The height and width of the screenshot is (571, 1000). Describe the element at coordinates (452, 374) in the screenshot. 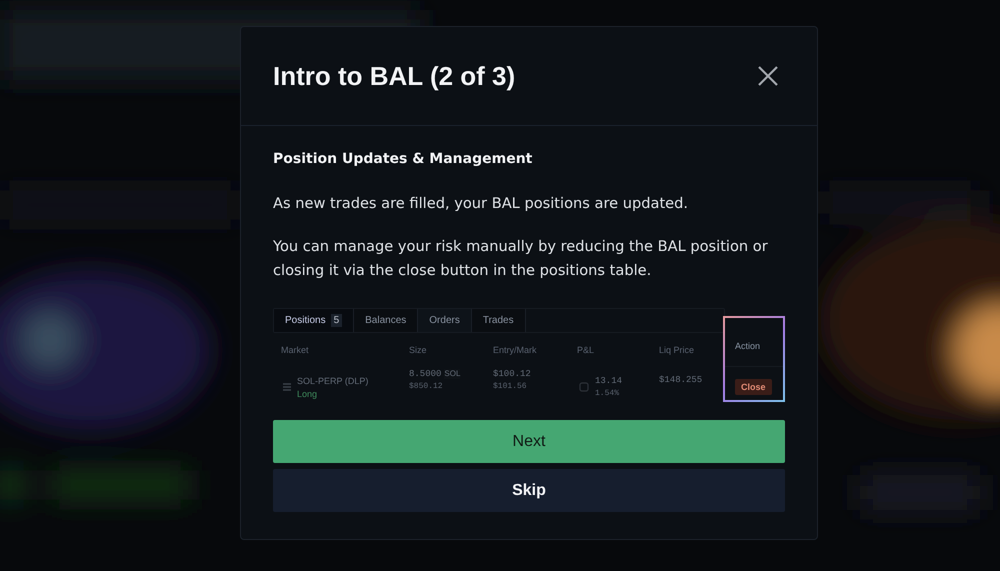

I see `unit-tag: SOL` at that location.